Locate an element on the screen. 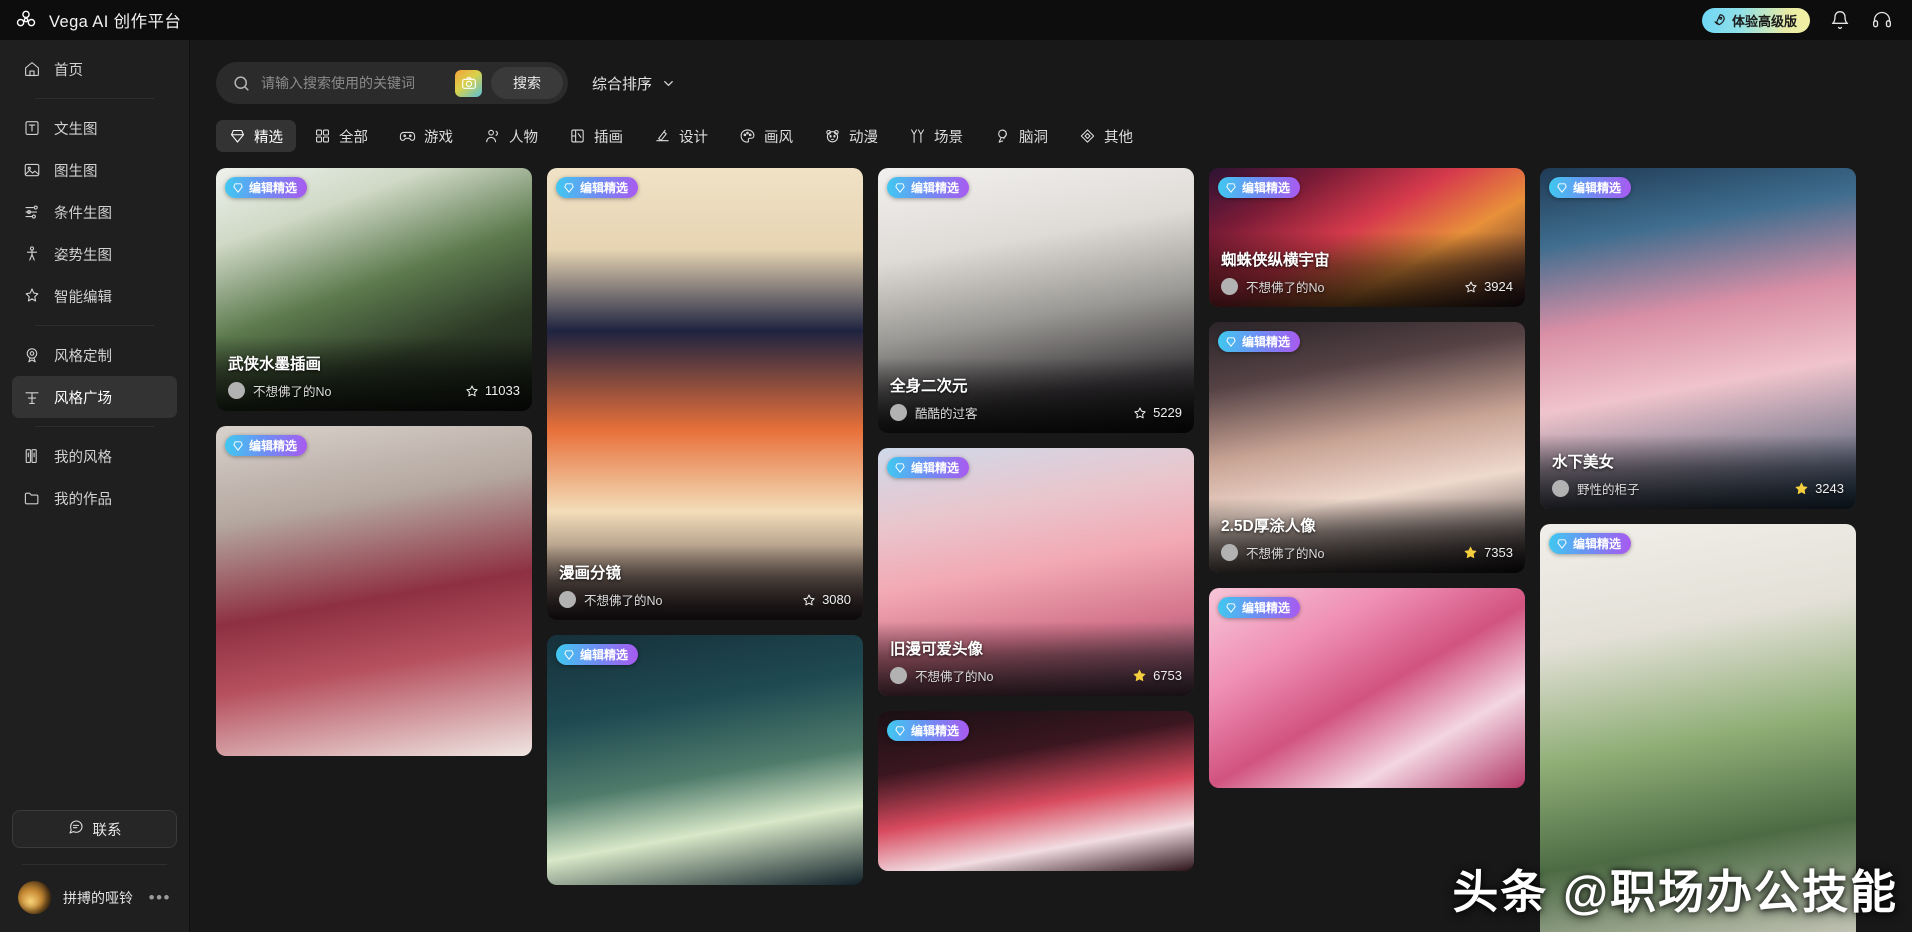 This screenshot has height=932, width=1912. user-profile-row: 拼搏的哑铃 ••• is located at coordinates (94, 897).